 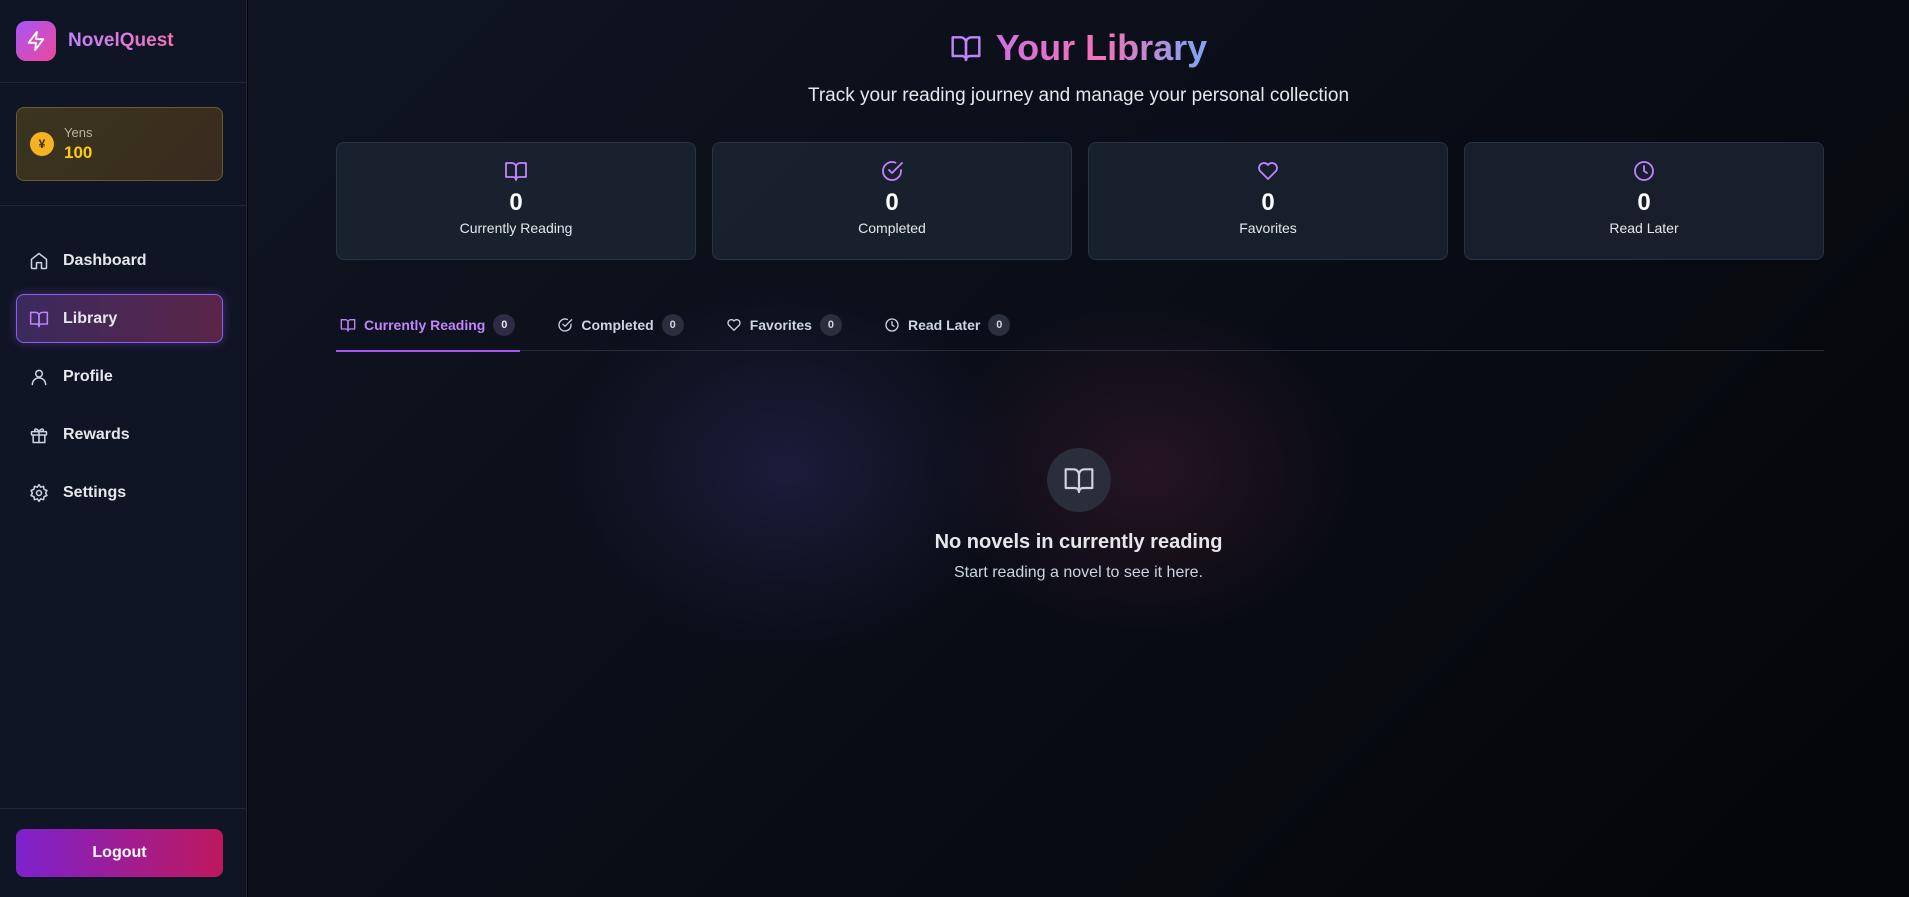 I want to click on sidebar-item-rewards: Rewards, so click(x=119, y=434).